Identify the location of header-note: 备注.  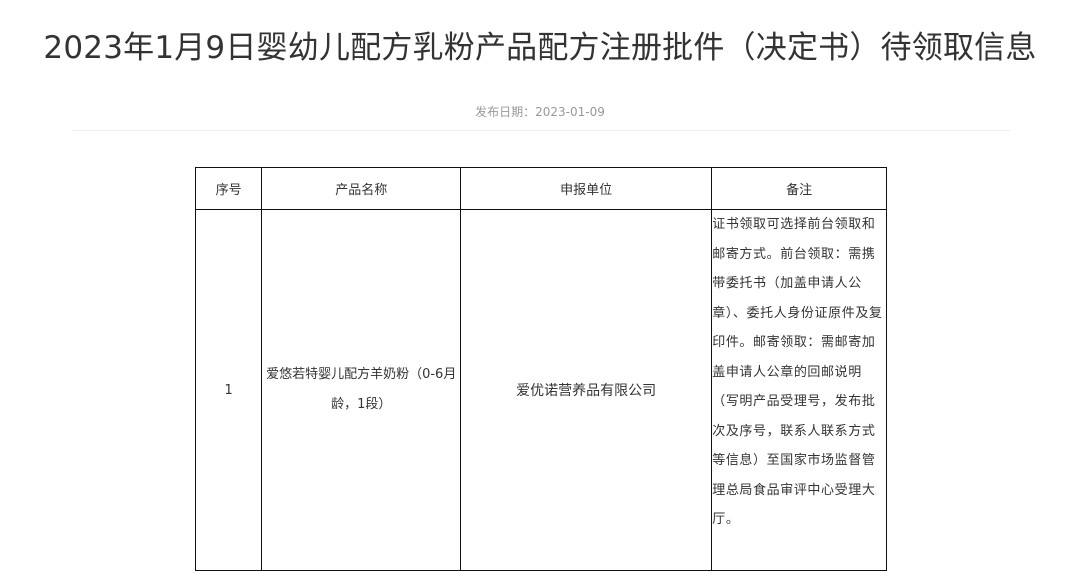
(799, 188).